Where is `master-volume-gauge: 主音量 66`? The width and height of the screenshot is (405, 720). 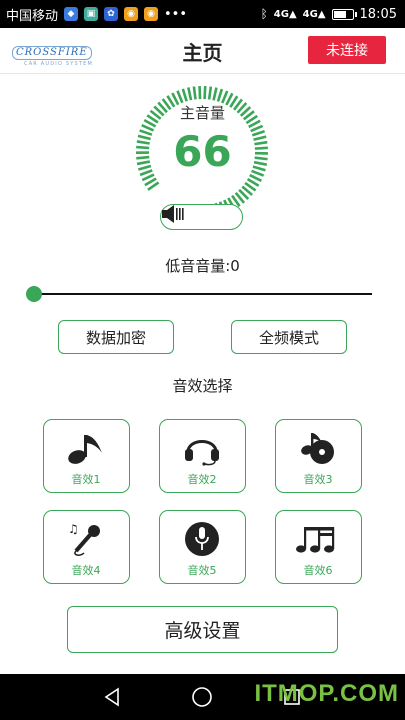
master-volume-gauge: 主音量 66 is located at coordinates (202, 159).